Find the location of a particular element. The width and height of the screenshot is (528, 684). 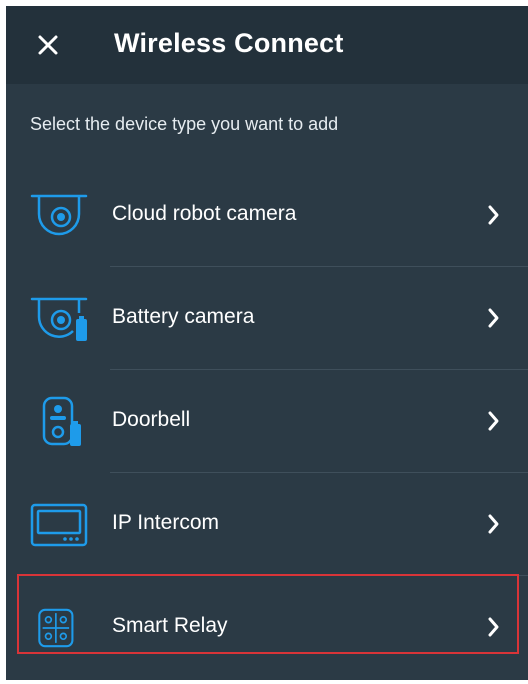

battery-camera-icon is located at coordinates (59, 319).